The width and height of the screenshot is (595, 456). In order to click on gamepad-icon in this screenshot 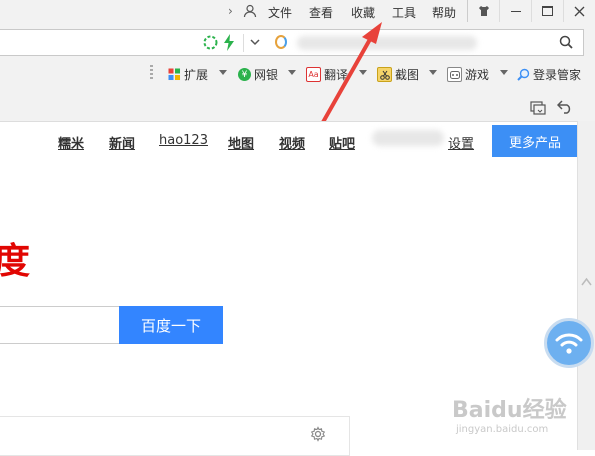, I will do `click(454, 74)`.